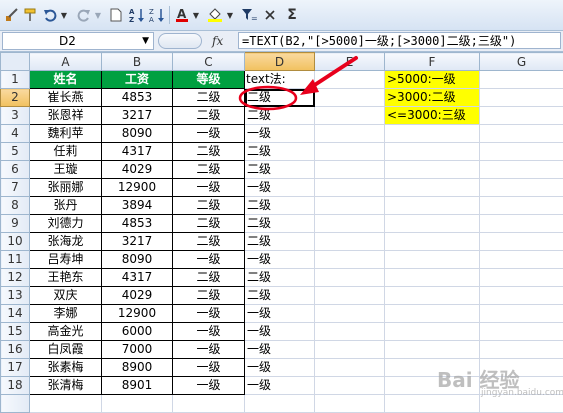  I want to click on redo-icon, so click(84, 15).